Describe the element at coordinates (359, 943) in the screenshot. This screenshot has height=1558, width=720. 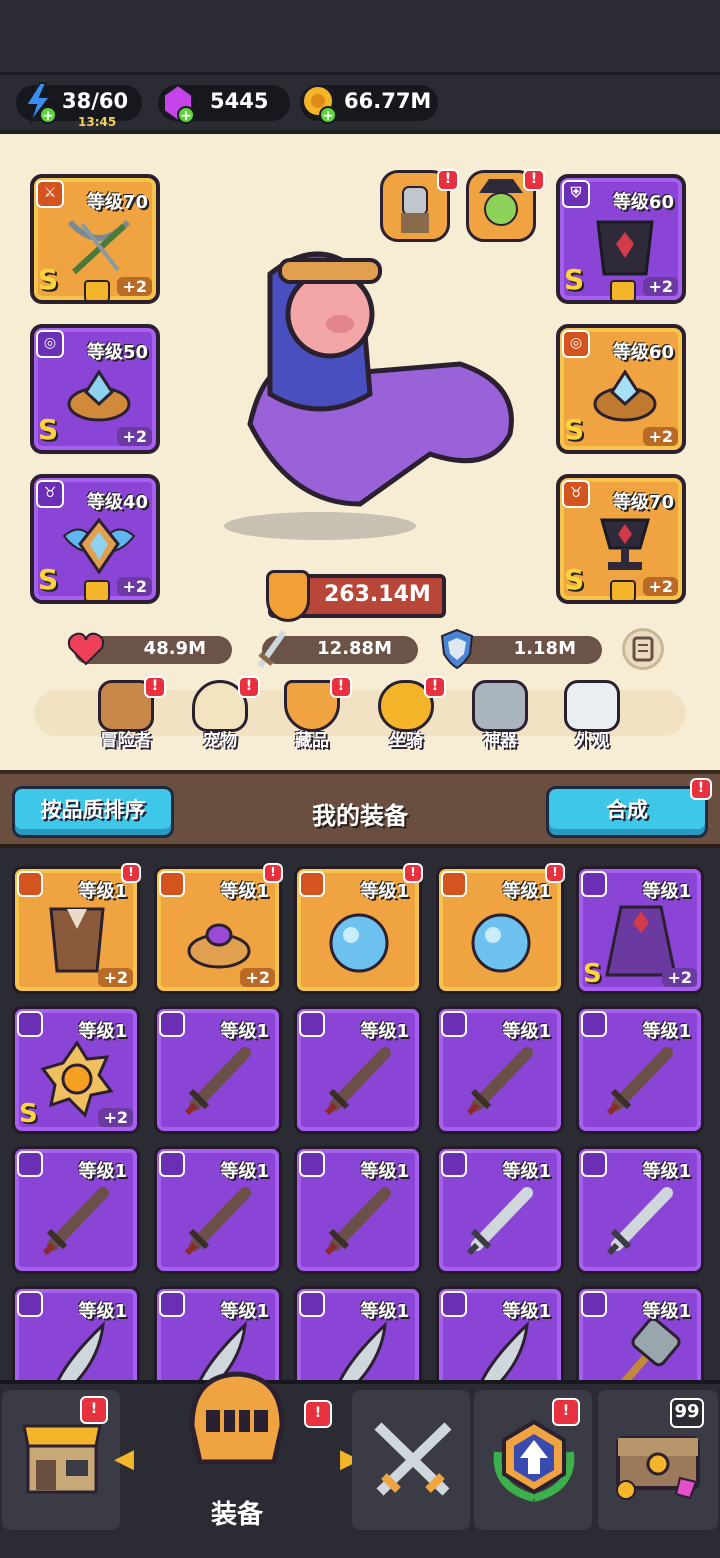
I see `orb-icon` at that location.